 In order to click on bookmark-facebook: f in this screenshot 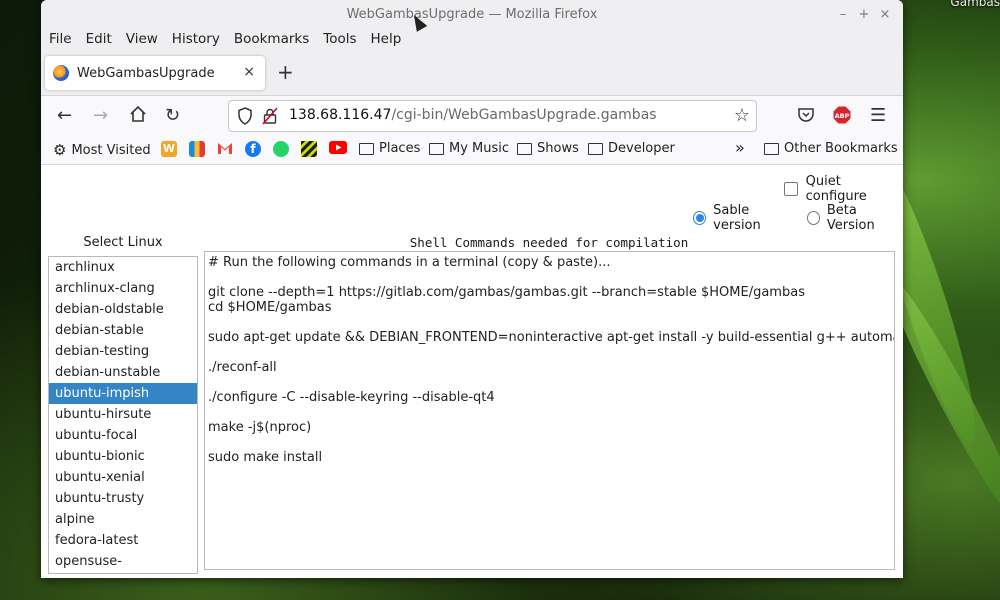, I will do `click(253, 149)`.